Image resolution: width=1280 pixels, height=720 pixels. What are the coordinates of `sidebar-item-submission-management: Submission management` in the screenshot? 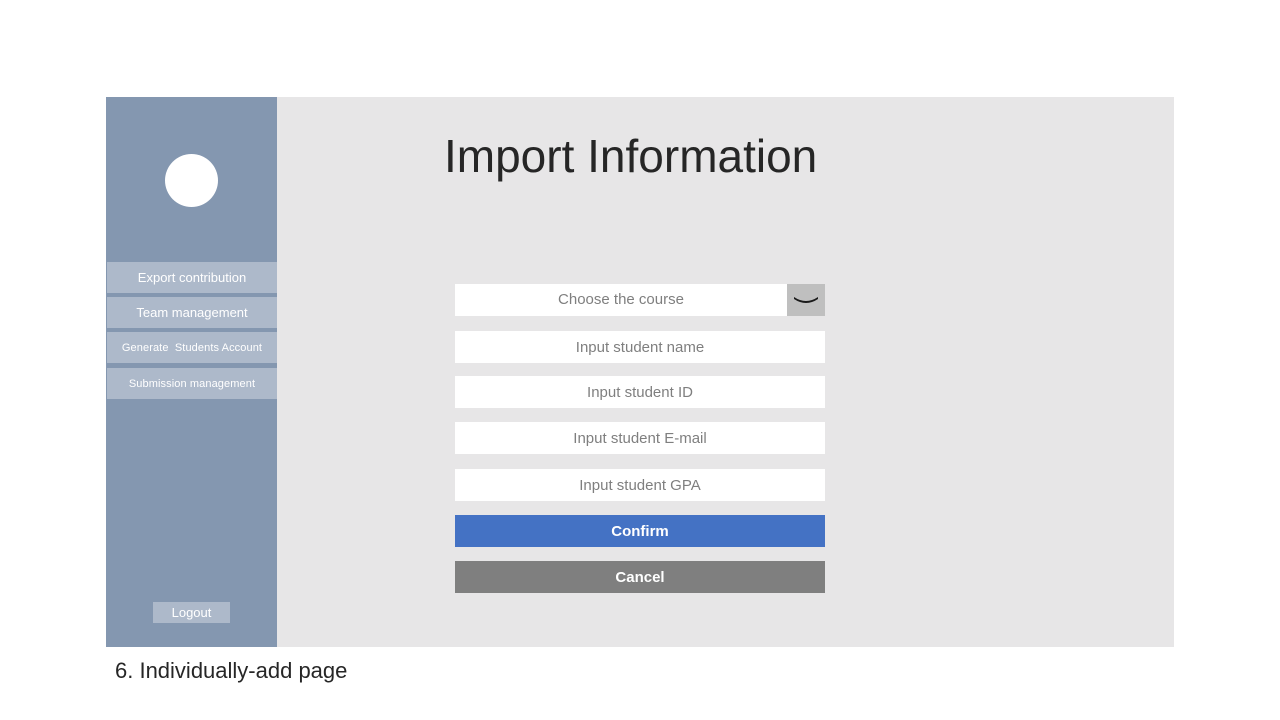 It's located at (192, 383).